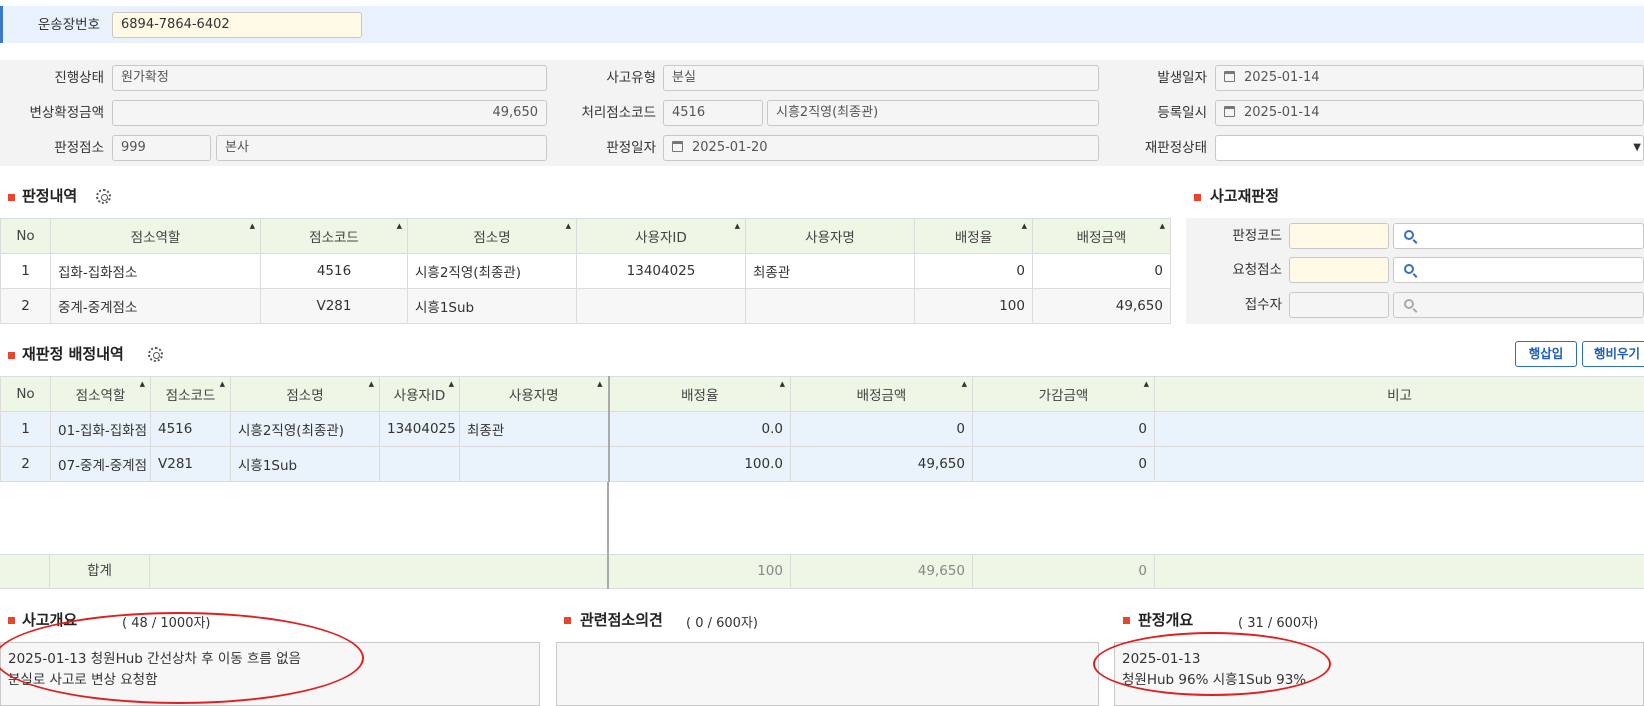  What do you see at coordinates (608, 518) in the screenshot?
I see `frozen-column-divider` at bounding box center [608, 518].